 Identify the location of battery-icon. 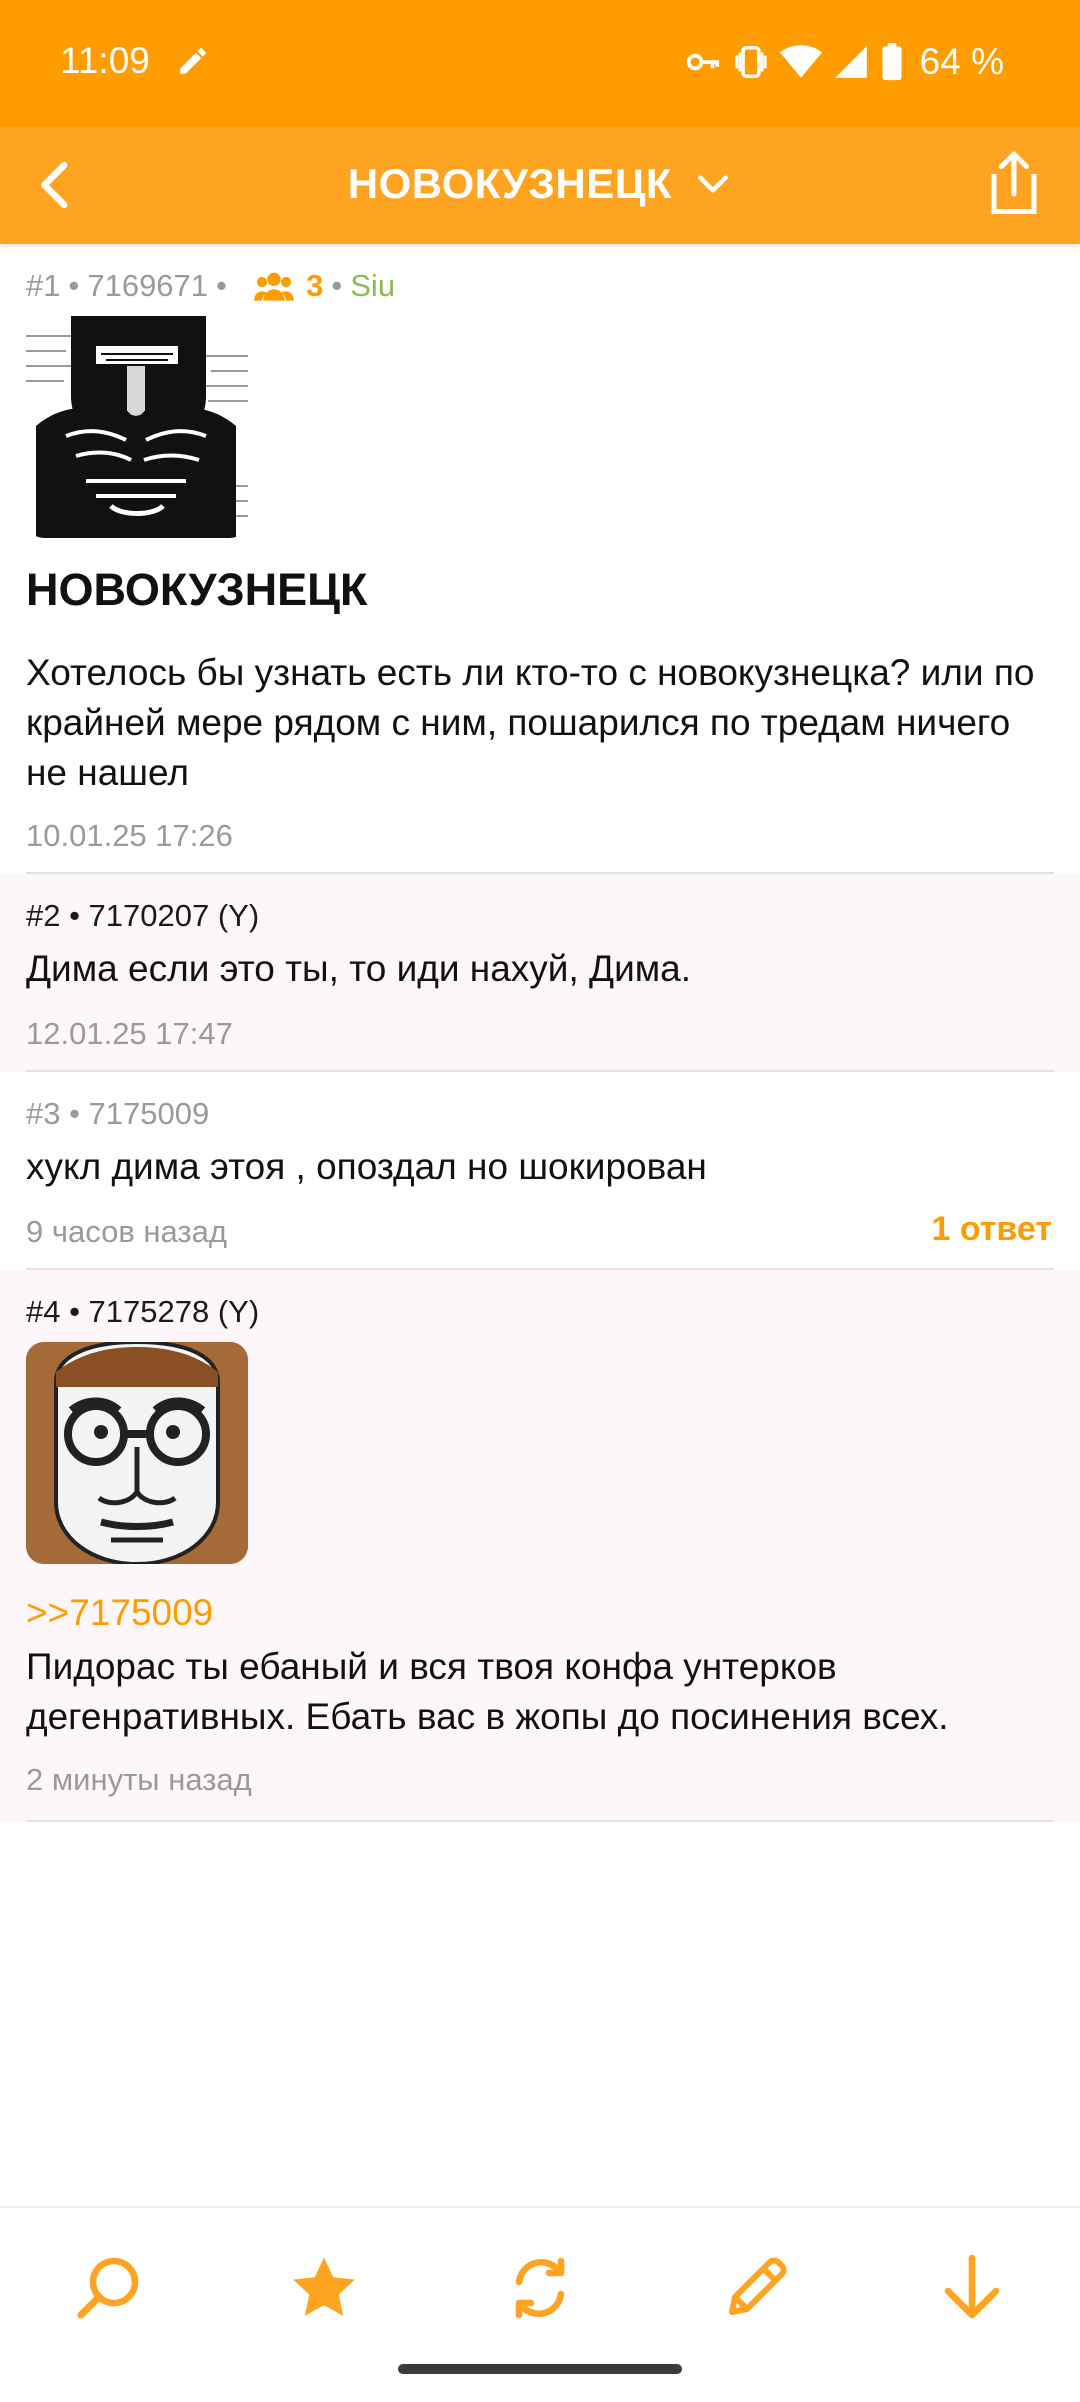
(892, 62).